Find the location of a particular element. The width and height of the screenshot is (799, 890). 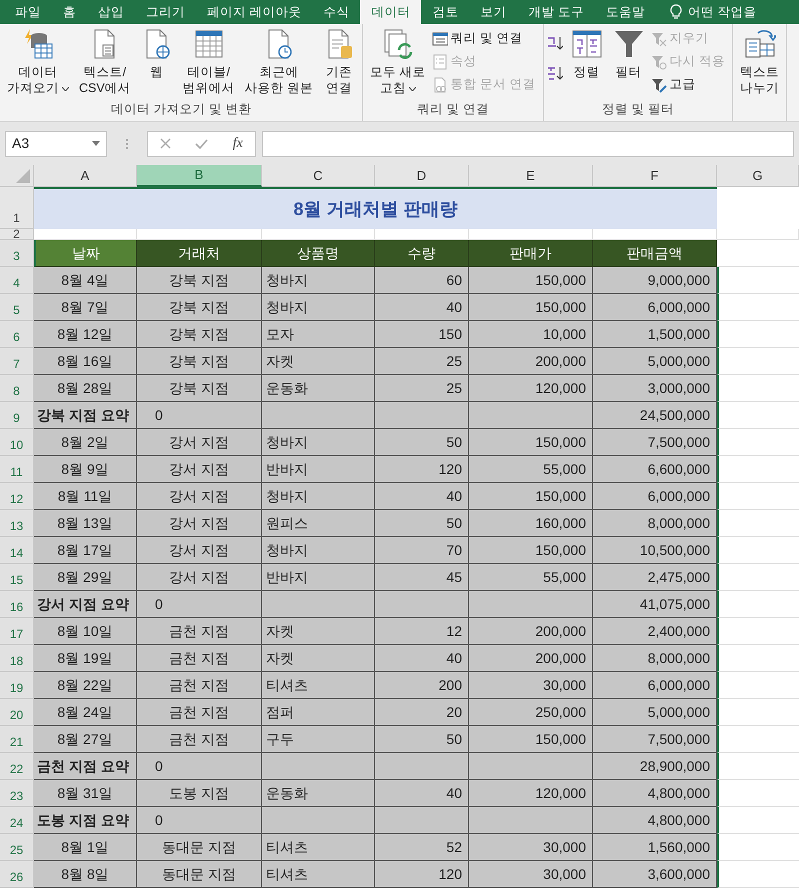

table-cell: 동대문 지점 is located at coordinates (199, 847).